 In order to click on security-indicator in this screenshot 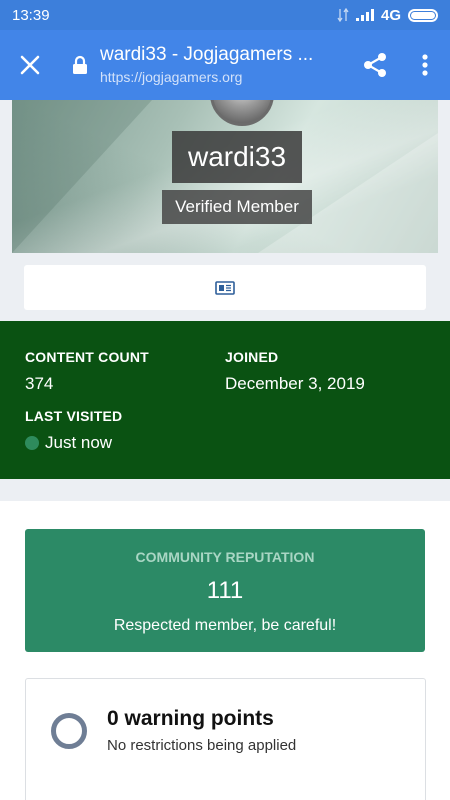, I will do `click(80, 65)`.